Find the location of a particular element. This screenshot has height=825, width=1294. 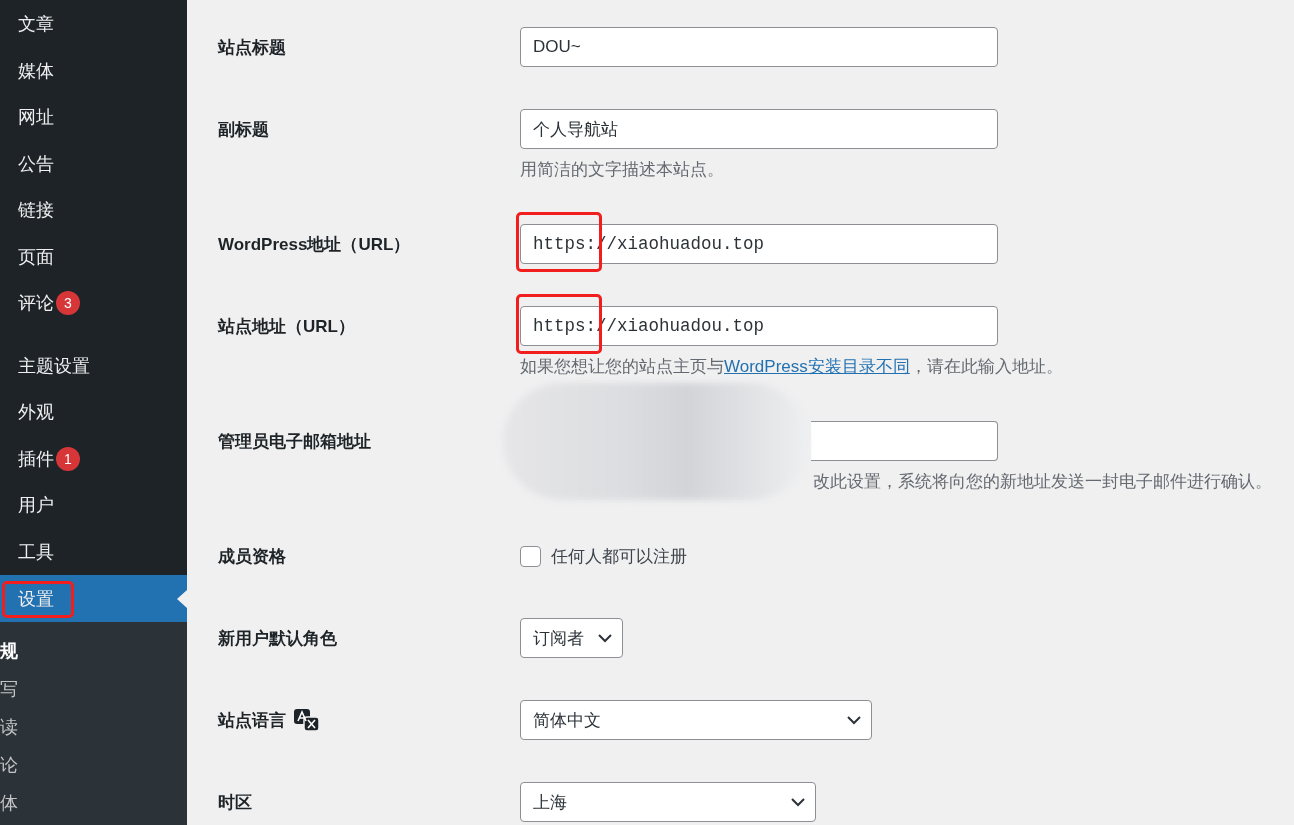

submenu-item: 体 is located at coordinates (93, 803).